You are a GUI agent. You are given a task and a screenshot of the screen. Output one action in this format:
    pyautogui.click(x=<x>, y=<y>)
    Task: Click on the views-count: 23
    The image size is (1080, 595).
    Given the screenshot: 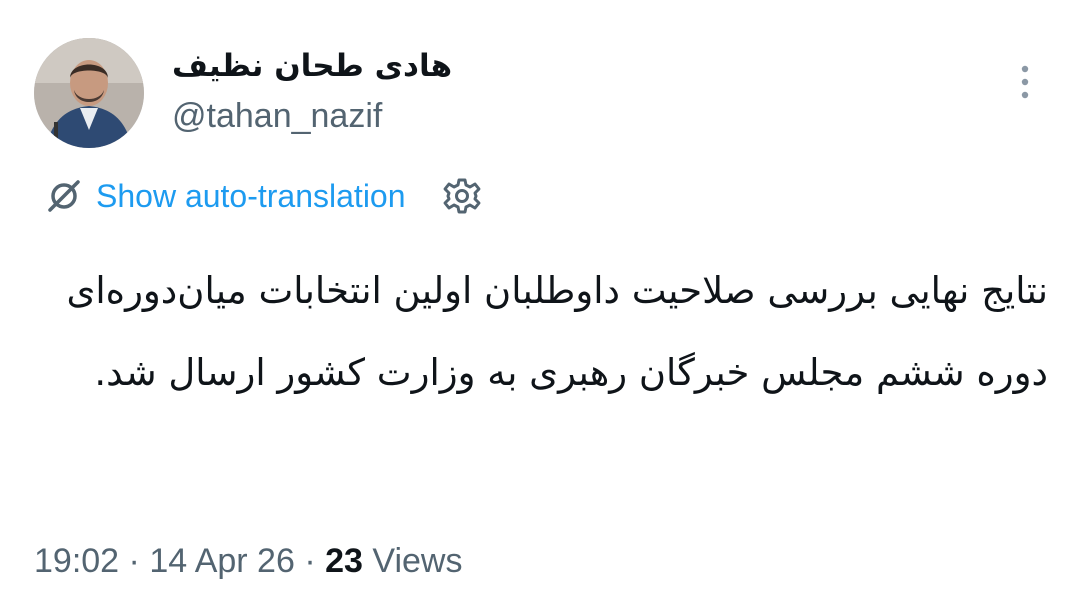 What is the action you would take?
    pyautogui.click(x=344, y=561)
    